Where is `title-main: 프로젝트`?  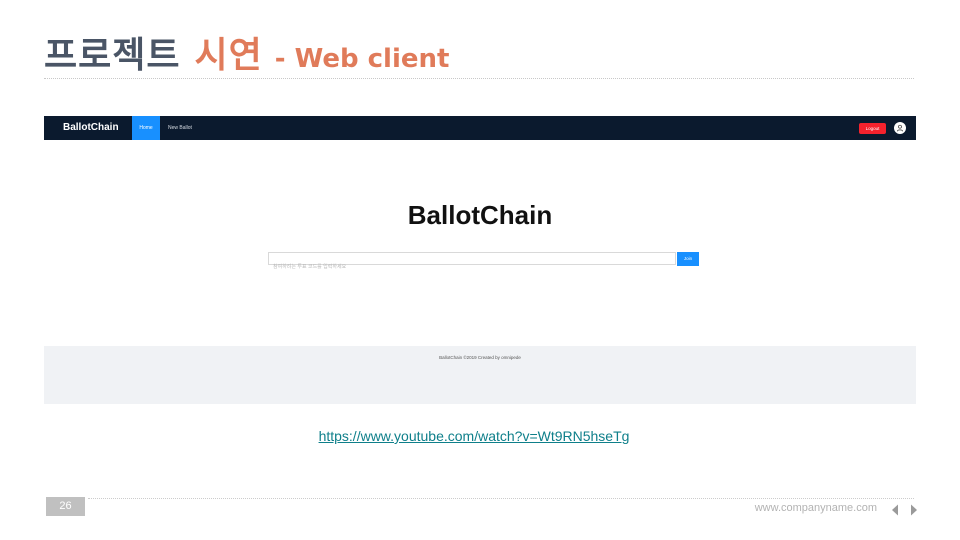
title-main: 프로젝트 is located at coordinates (112, 55).